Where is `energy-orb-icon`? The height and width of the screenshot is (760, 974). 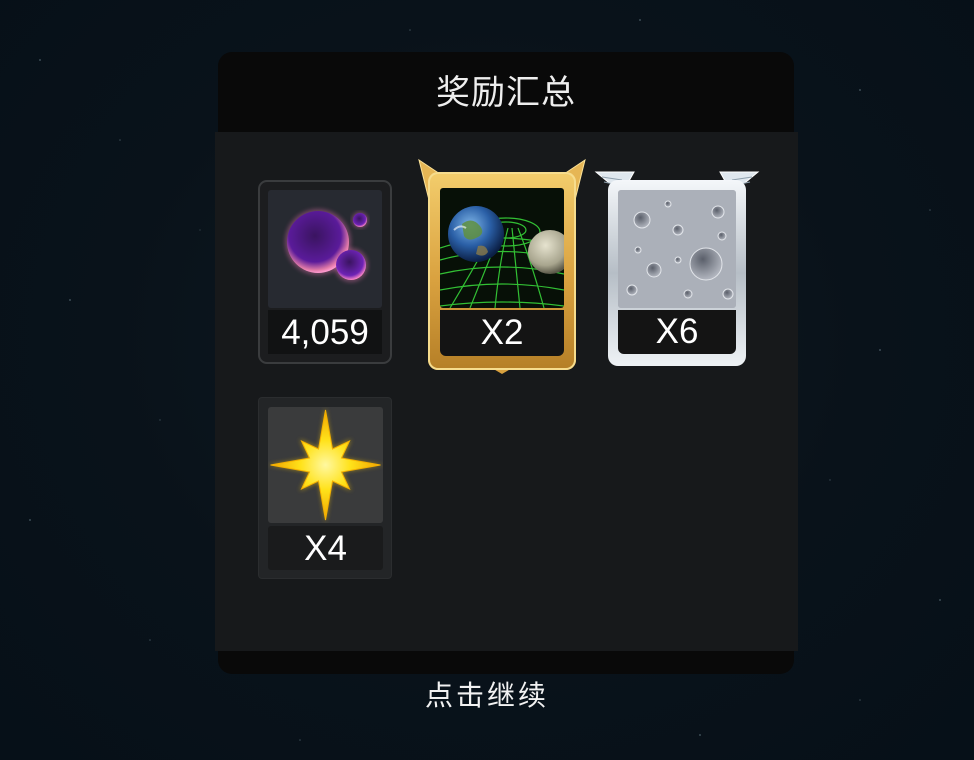 energy-orb-icon is located at coordinates (325, 249).